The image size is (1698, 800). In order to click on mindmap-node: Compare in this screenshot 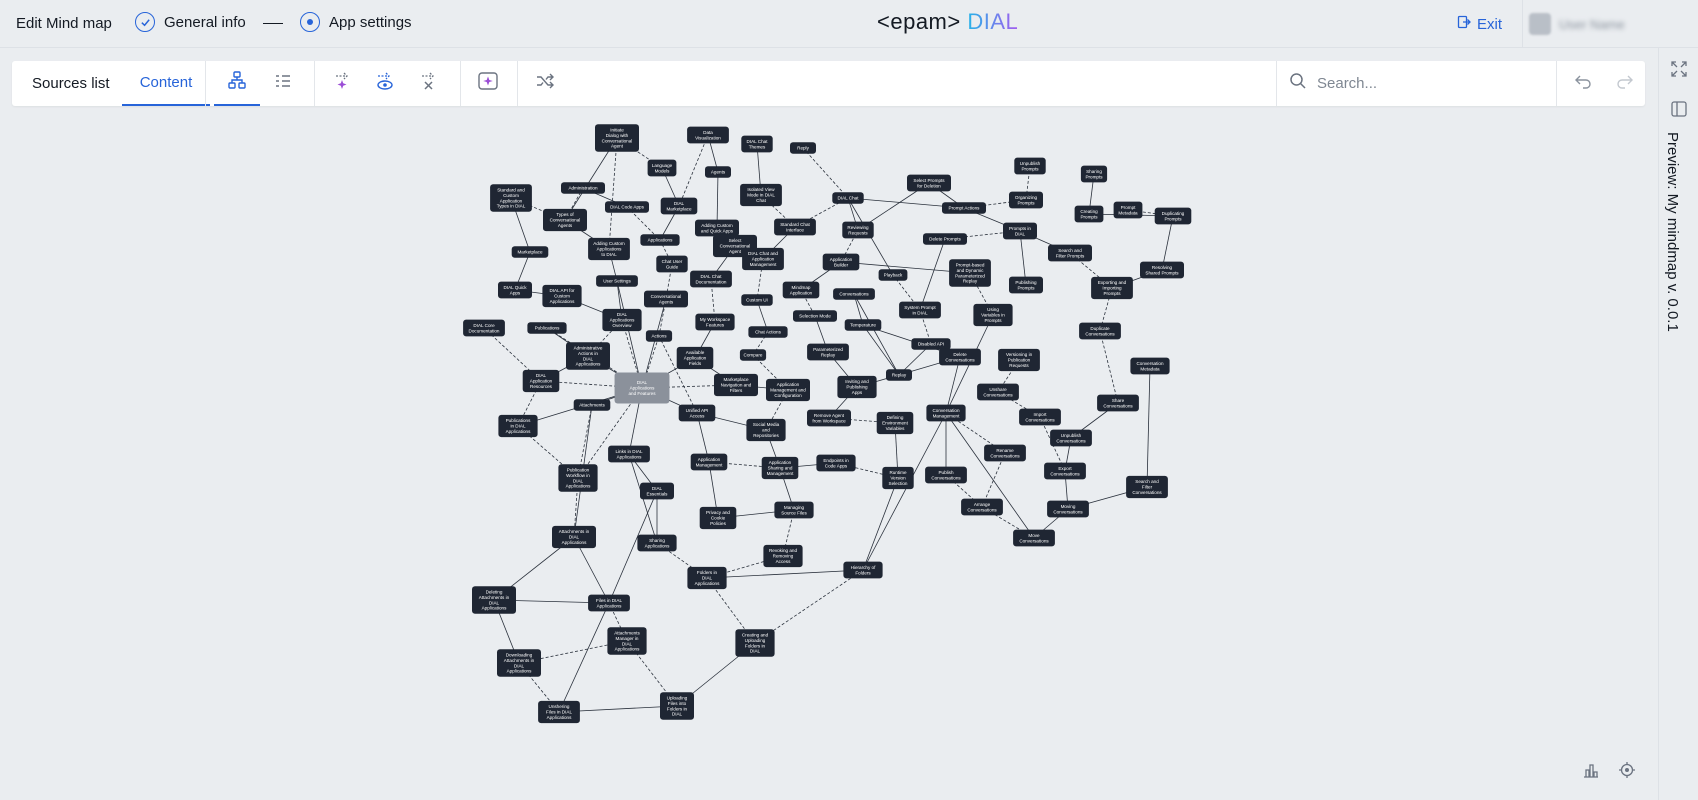, I will do `click(753, 355)`.